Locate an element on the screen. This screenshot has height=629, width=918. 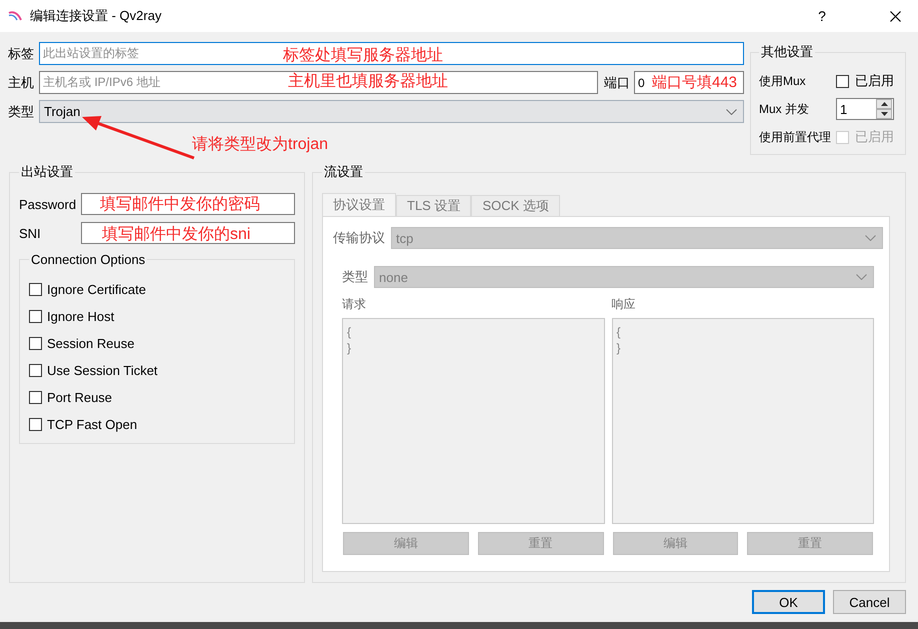
annotation-text: 标签处填写服务器地址 is located at coordinates (363, 56).